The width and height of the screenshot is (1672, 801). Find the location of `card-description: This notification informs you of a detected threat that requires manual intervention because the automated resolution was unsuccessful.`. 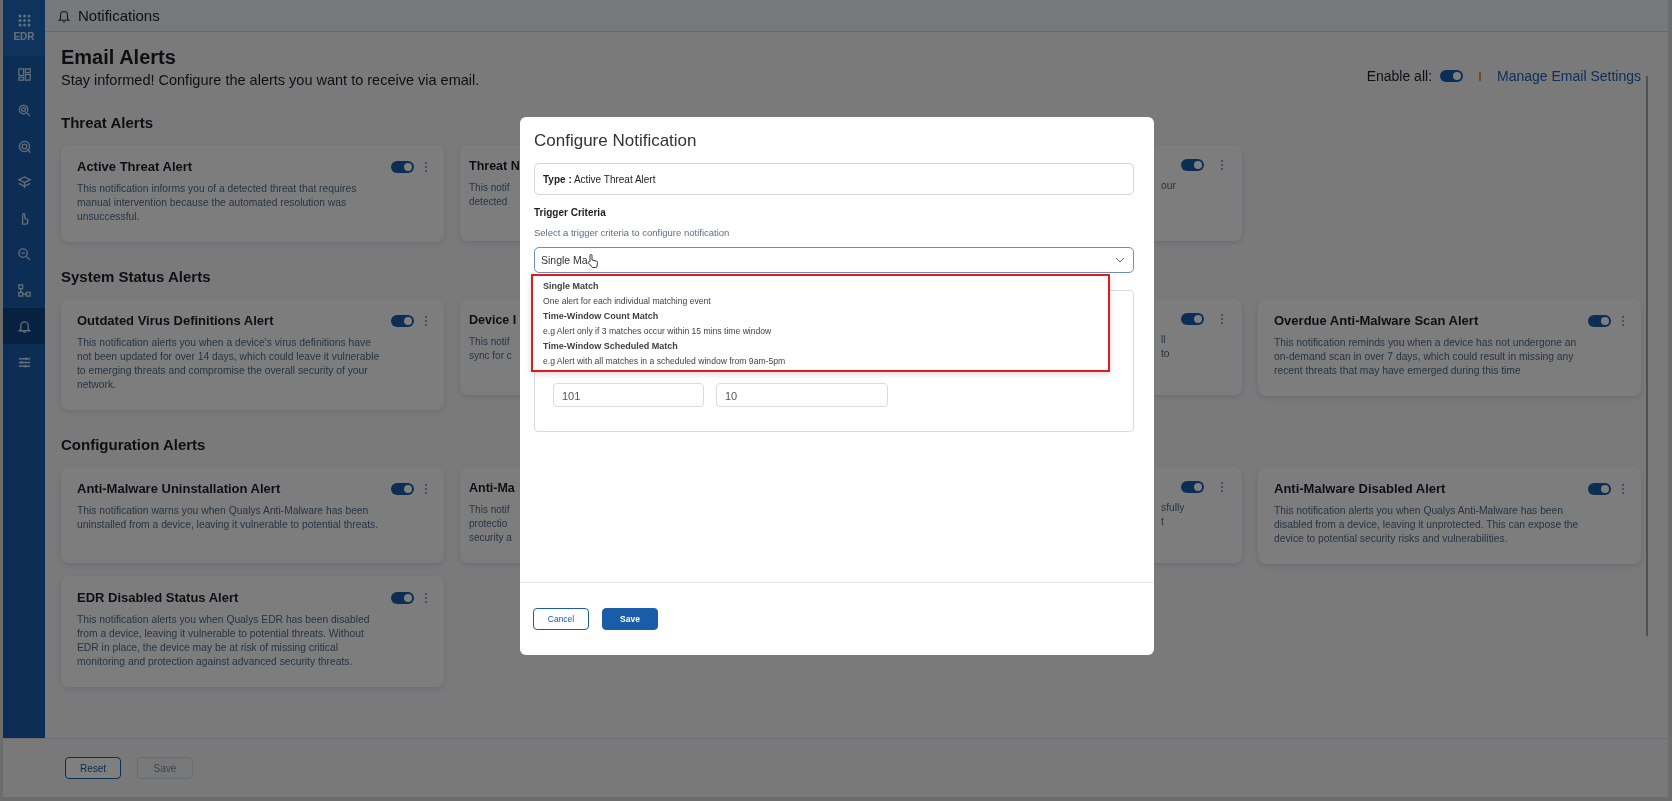

card-description: This notification informs you of a detected threat that requires manual intervention because the automated resolution was unsuccessful. is located at coordinates (217, 203).